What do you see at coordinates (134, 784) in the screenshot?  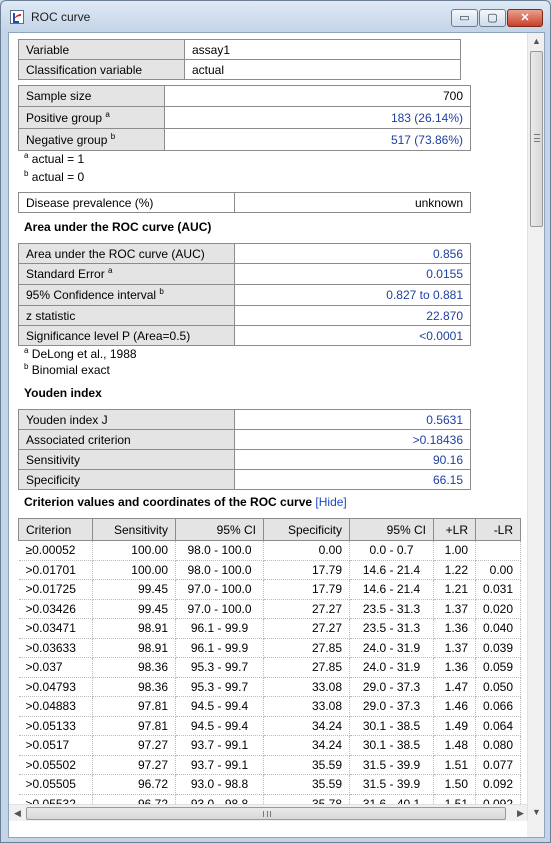 I see `table-cell: 96.72` at bounding box center [134, 784].